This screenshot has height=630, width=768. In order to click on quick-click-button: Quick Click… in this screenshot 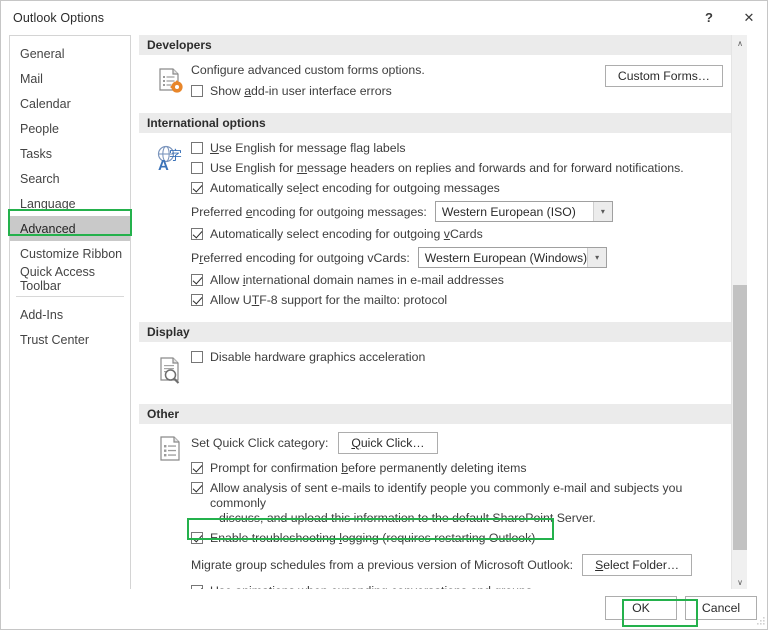, I will do `click(388, 443)`.